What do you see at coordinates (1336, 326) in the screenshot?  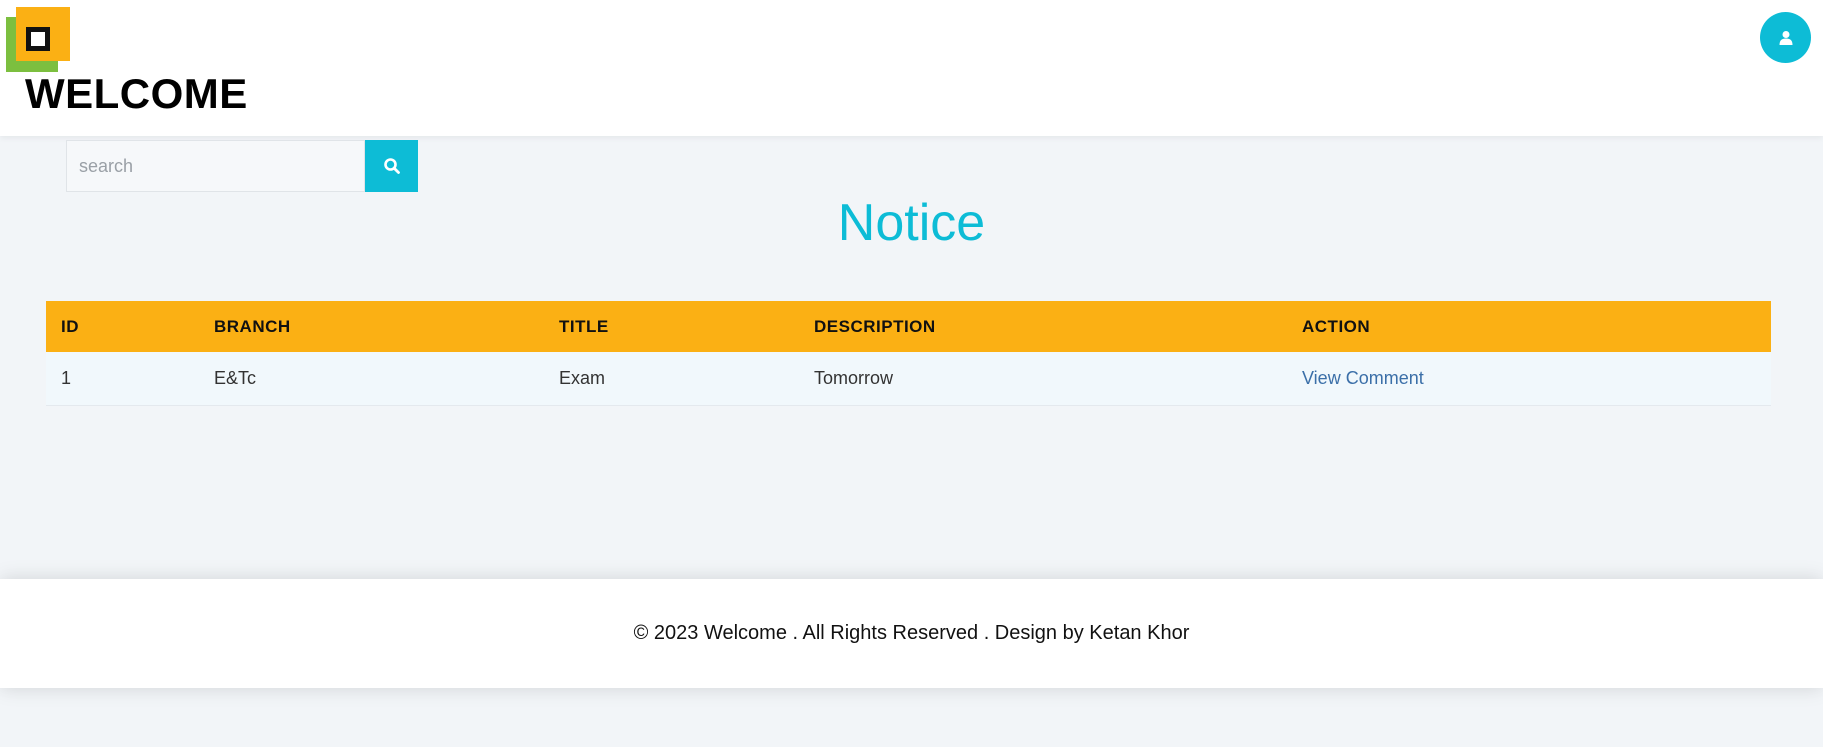 I see `column-header-action: ACTION` at bounding box center [1336, 326].